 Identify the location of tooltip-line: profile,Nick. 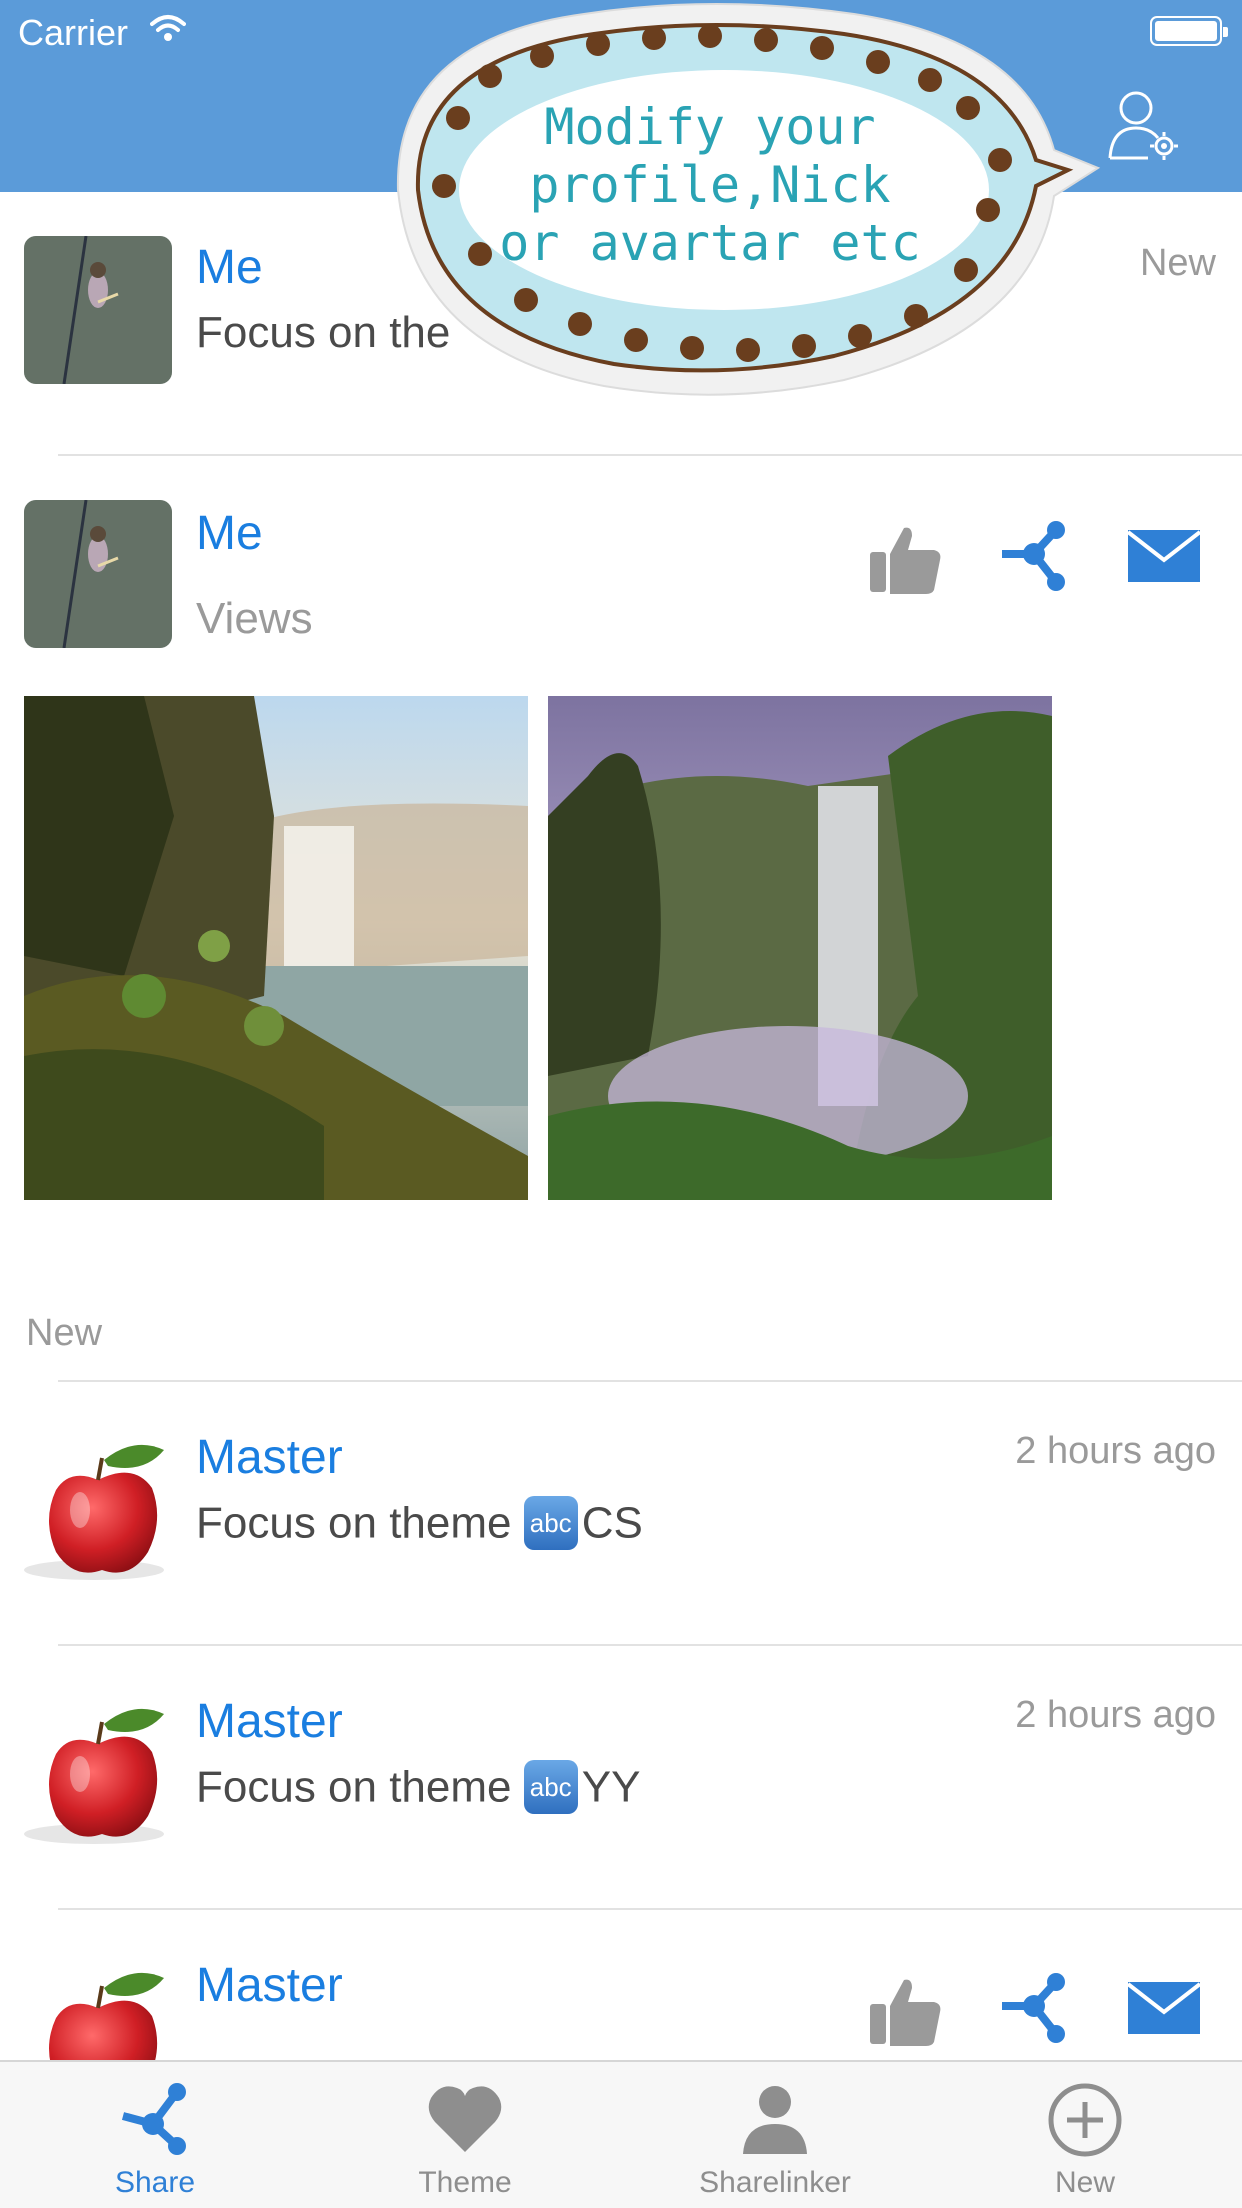
(710, 185).